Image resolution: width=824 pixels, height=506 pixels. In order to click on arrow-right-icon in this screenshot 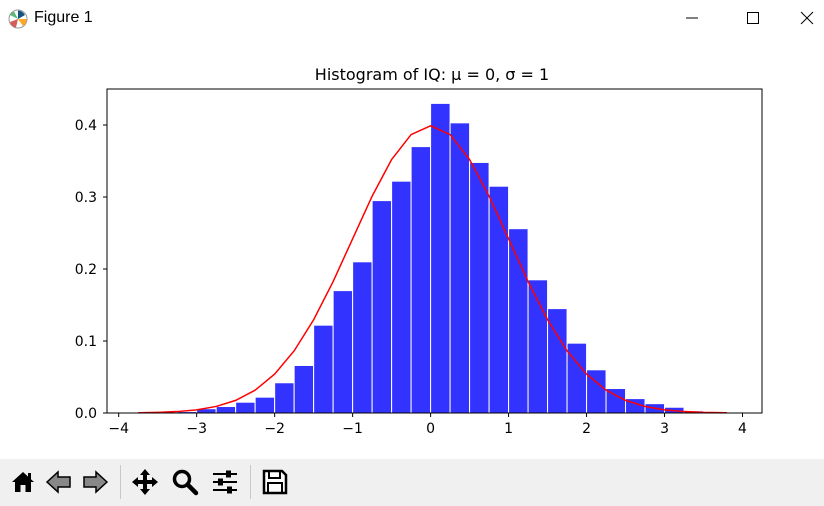, I will do `click(96, 482)`.